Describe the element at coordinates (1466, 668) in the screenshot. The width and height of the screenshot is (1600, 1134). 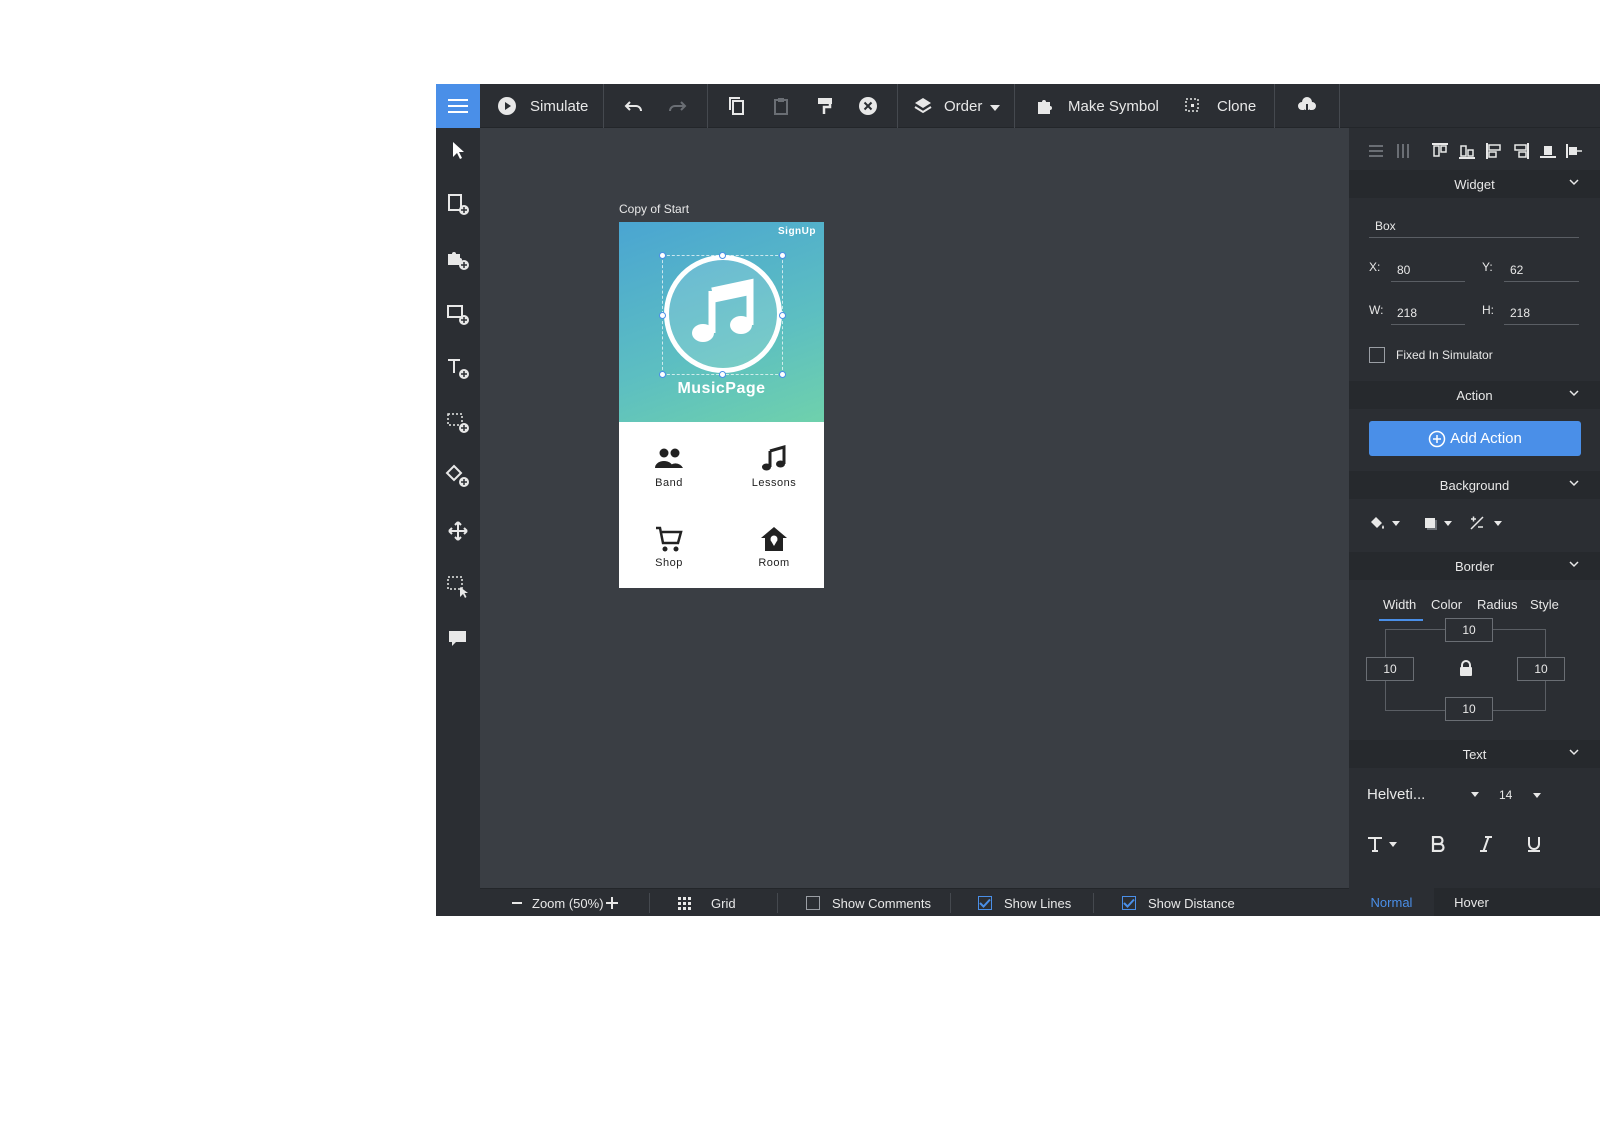
I see `lock-icon` at that location.